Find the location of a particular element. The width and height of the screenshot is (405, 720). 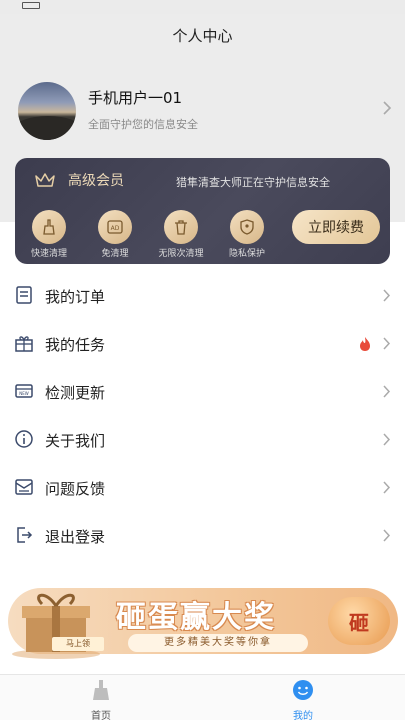

menu-item-feedback: 问题反馈 is located at coordinates (202, 488).